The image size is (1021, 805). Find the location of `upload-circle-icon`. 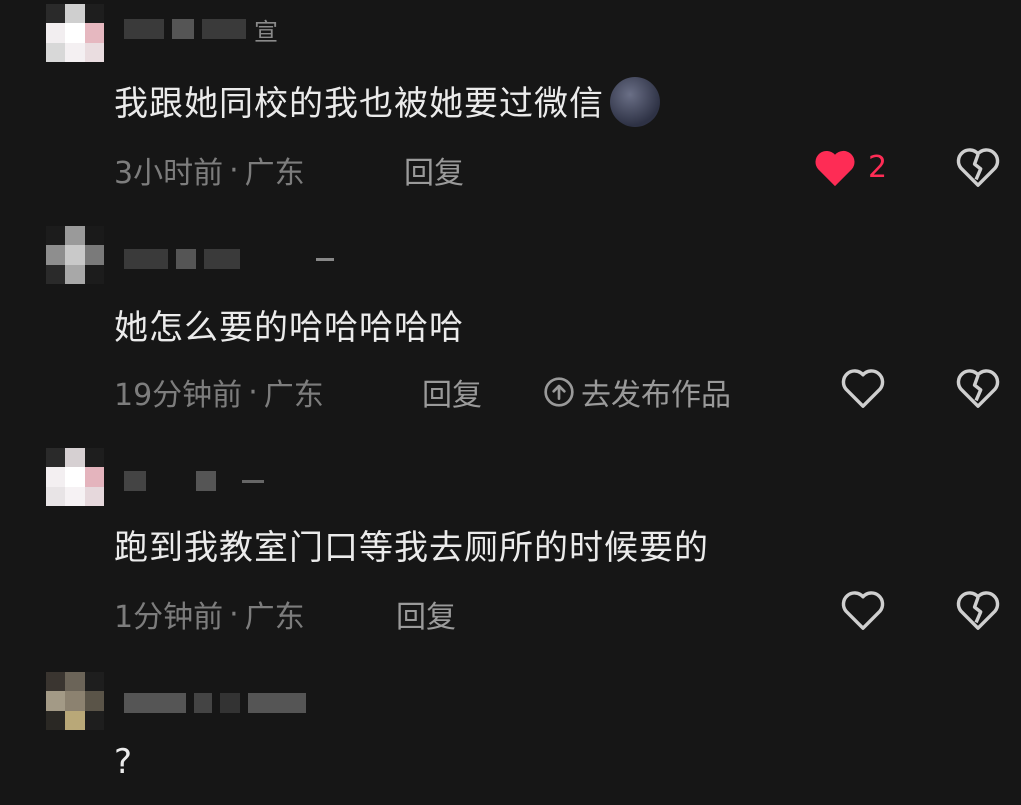

upload-circle-icon is located at coordinates (559, 392).